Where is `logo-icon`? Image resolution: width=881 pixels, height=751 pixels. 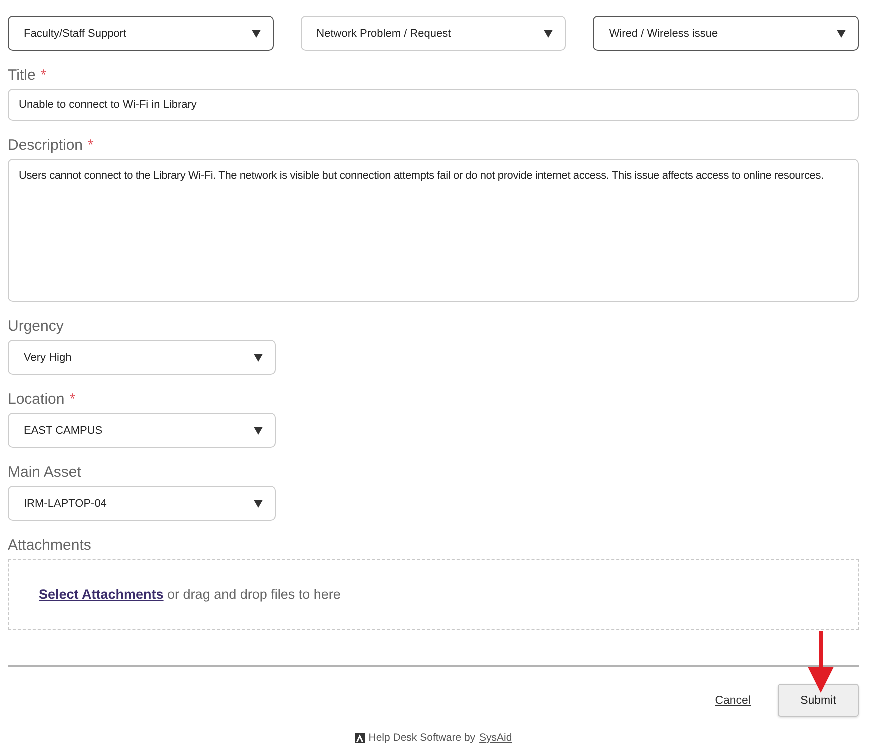 logo-icon is located at coordinates (359, 738).